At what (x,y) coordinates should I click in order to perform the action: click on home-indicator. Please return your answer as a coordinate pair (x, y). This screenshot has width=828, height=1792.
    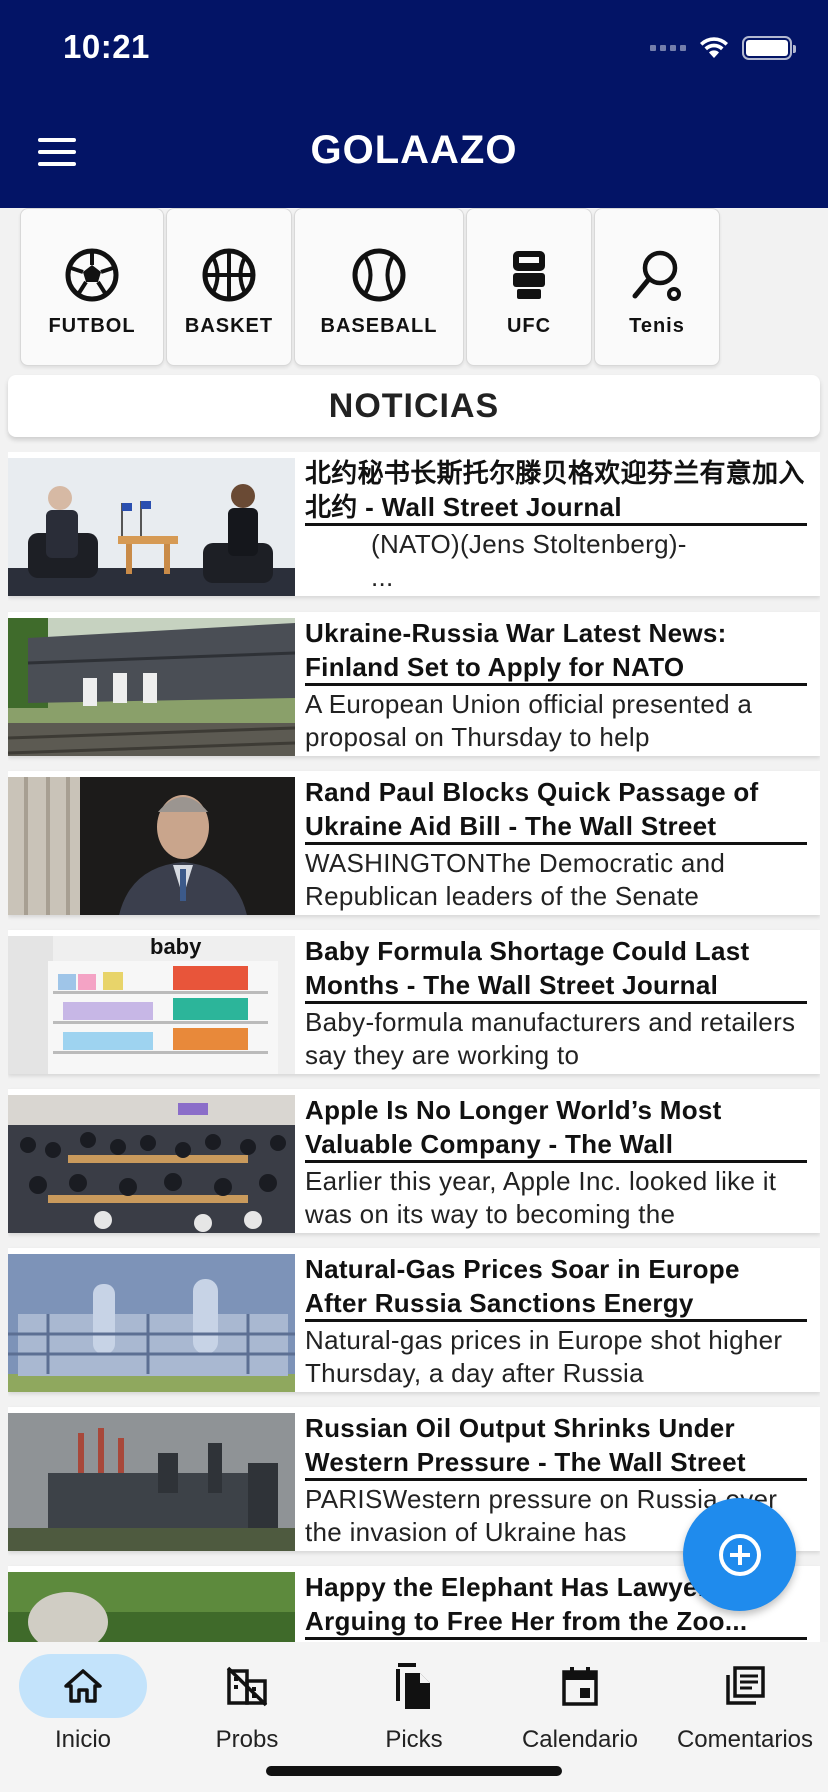
    Looking at the image, I should click on (414, 1771).